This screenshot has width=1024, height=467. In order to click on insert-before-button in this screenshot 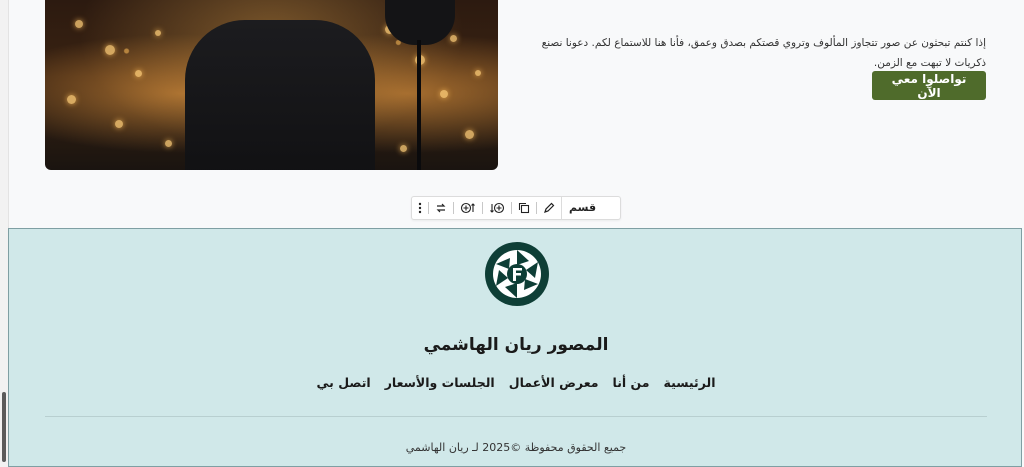, I will do `click(468, 208)`.